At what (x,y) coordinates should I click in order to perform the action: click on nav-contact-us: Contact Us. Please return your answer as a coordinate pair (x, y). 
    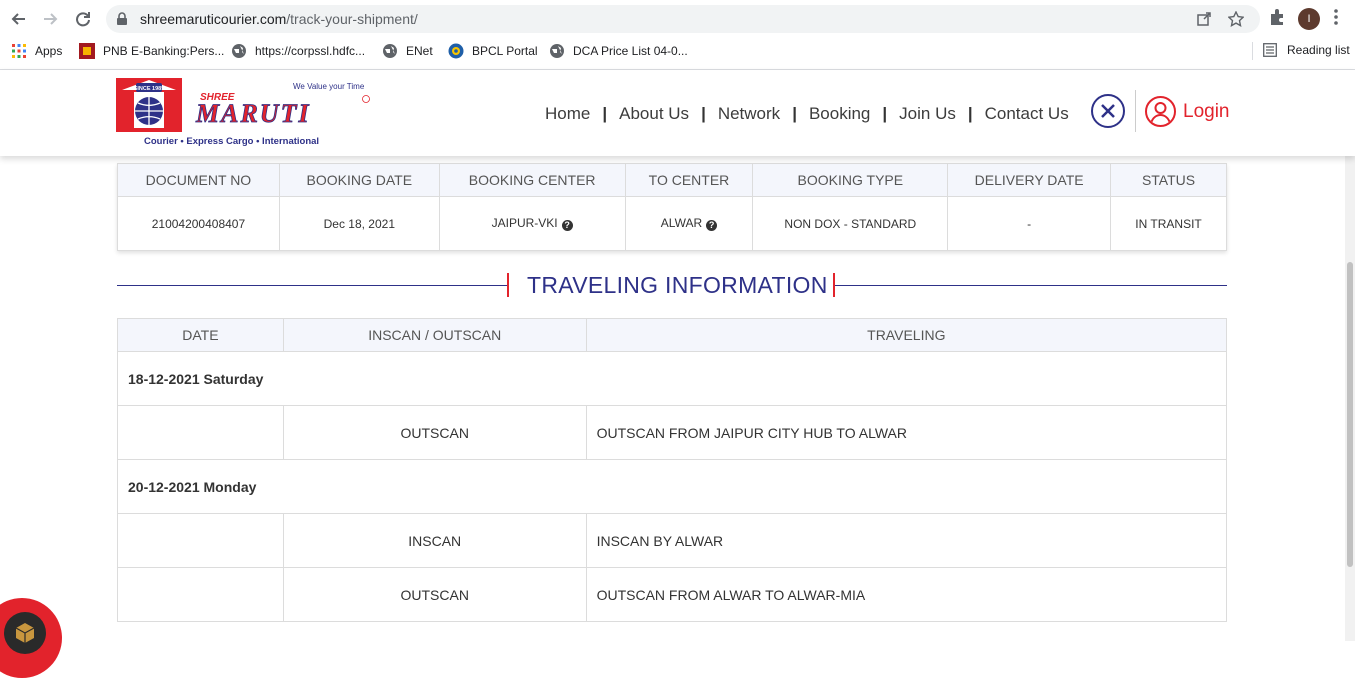
    Looking at the image, I should click on (1027, 114).